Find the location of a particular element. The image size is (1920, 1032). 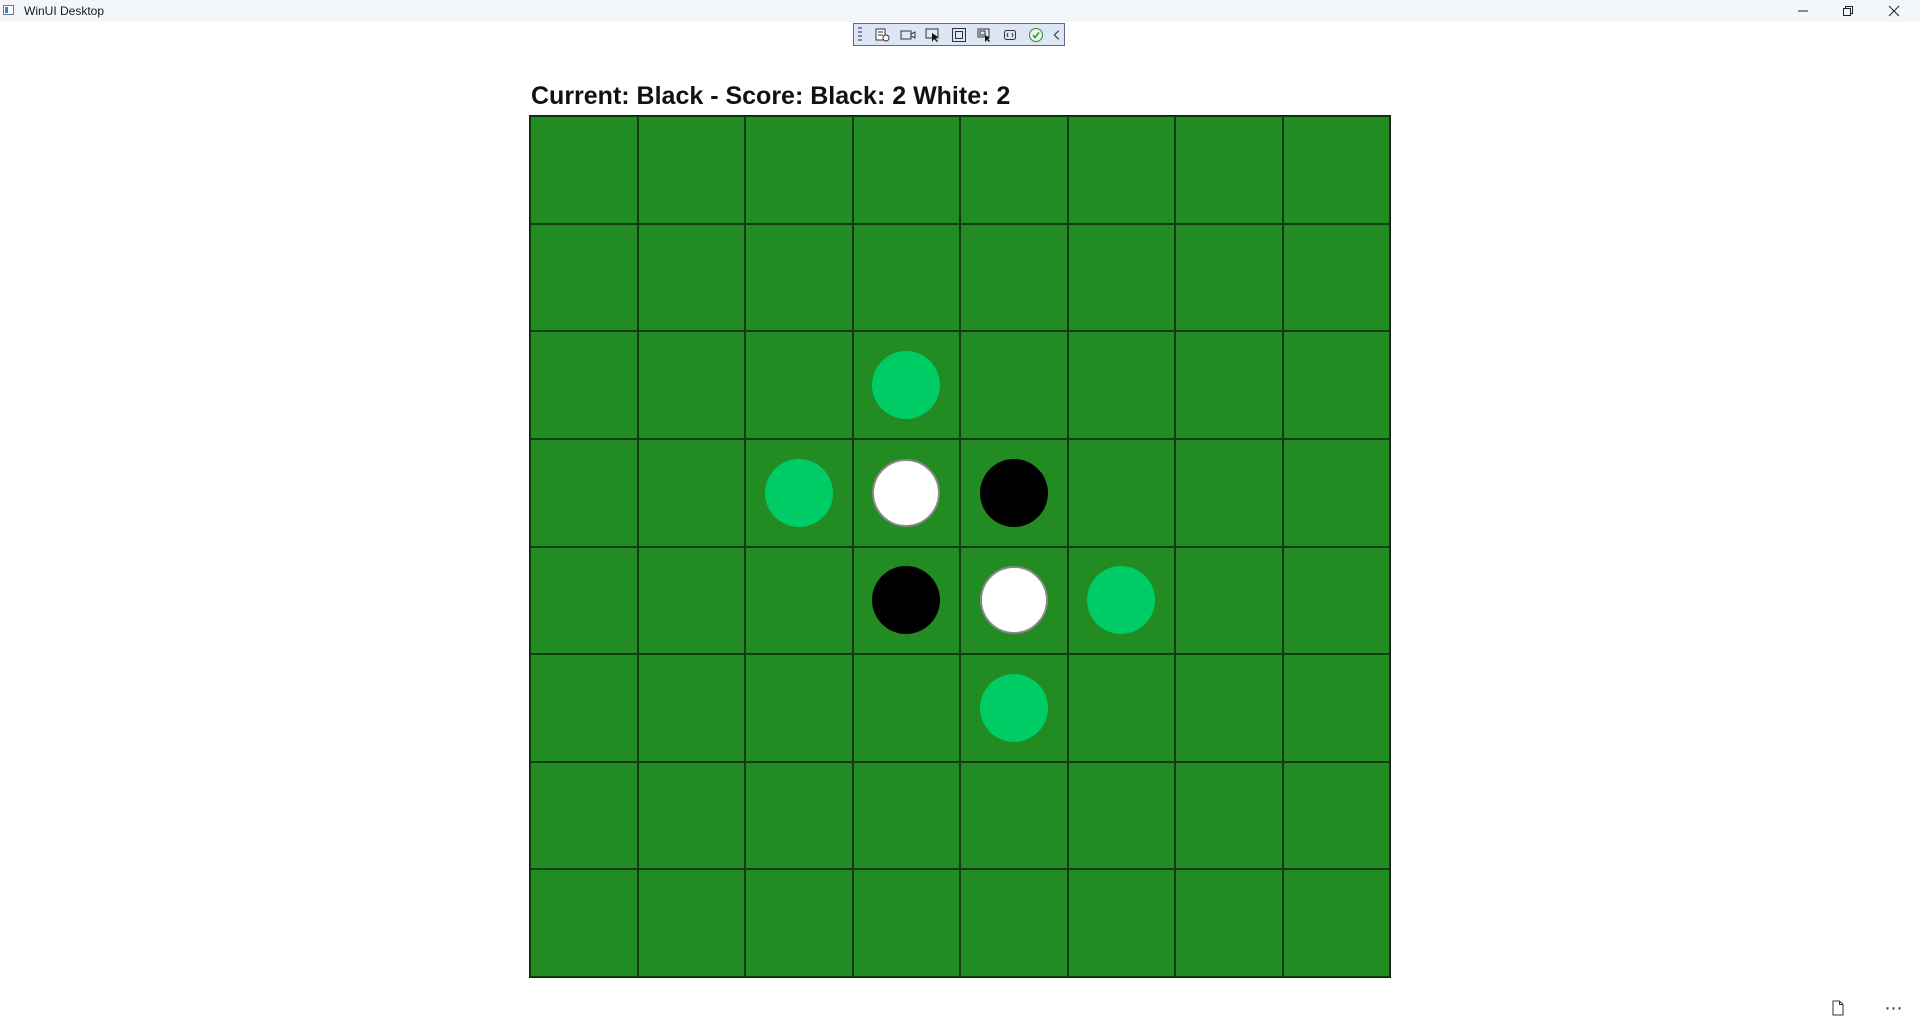

board-cell-r1-c5 is located at coordinates (1121, 277).